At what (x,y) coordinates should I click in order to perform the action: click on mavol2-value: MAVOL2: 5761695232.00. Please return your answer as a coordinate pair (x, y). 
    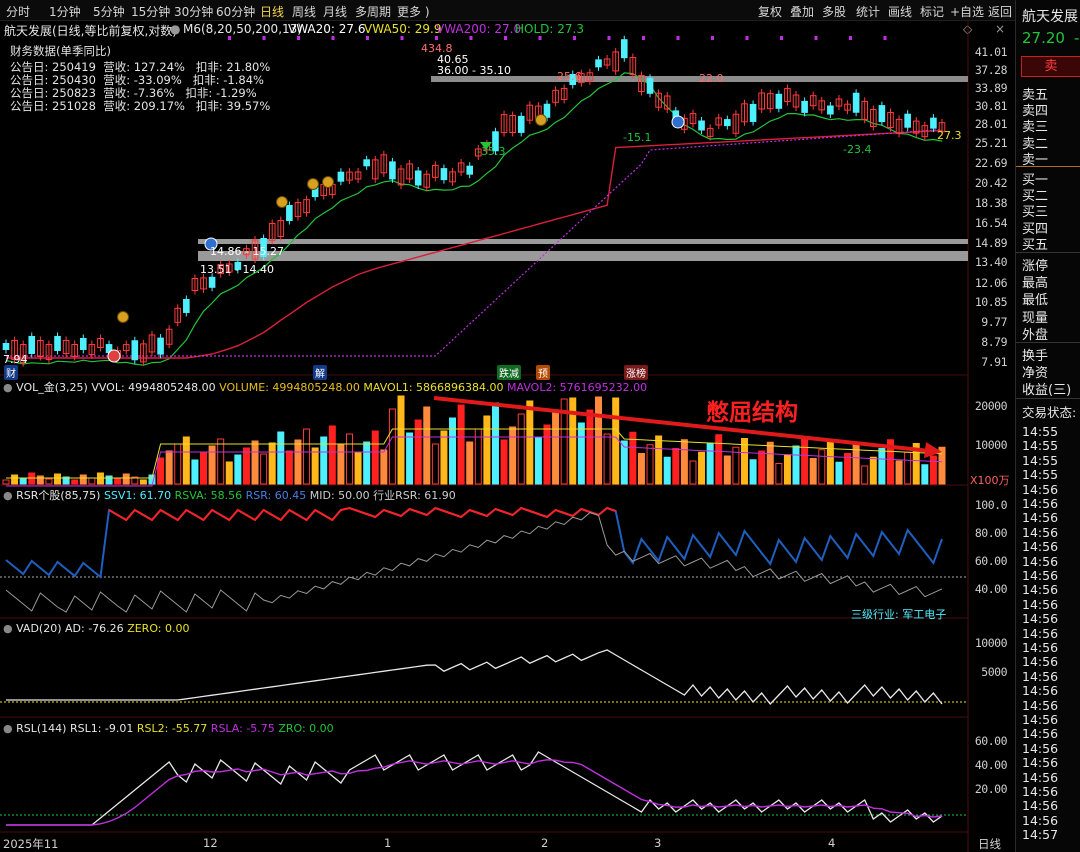
    Looking at the image, I should click on (577, 387).